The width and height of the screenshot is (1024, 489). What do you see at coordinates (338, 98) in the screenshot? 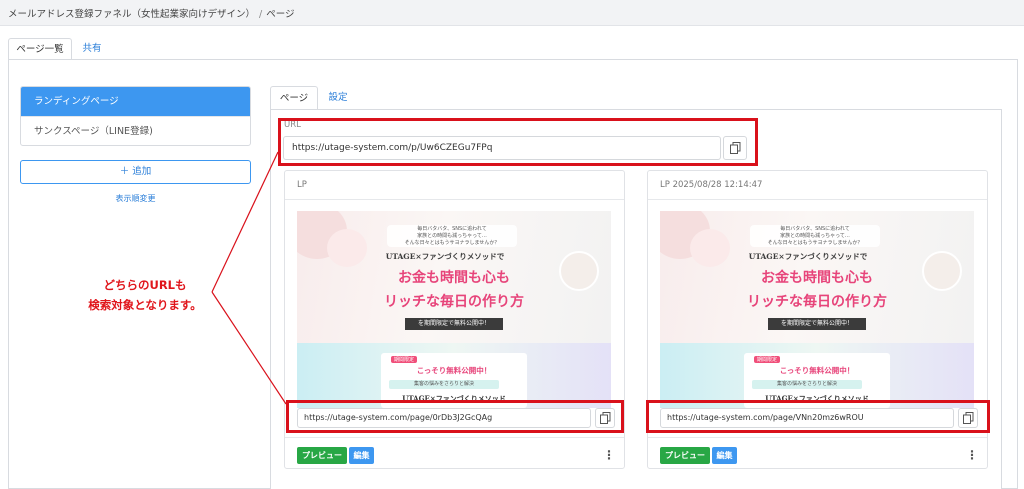
I see `tab-settings: 設定` at bounding box center [338, 98].